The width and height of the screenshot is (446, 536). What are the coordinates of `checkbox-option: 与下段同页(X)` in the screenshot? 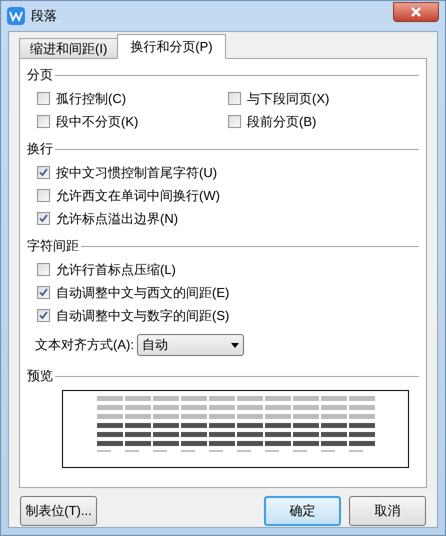 It's located at (279, 98).